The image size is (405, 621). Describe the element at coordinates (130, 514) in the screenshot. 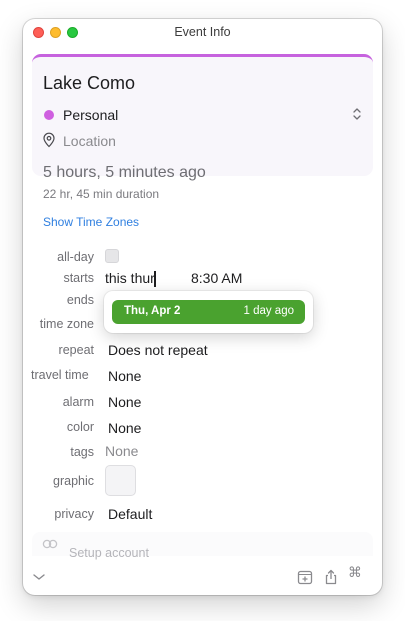

I see `privacy-selector: Default` at that location.